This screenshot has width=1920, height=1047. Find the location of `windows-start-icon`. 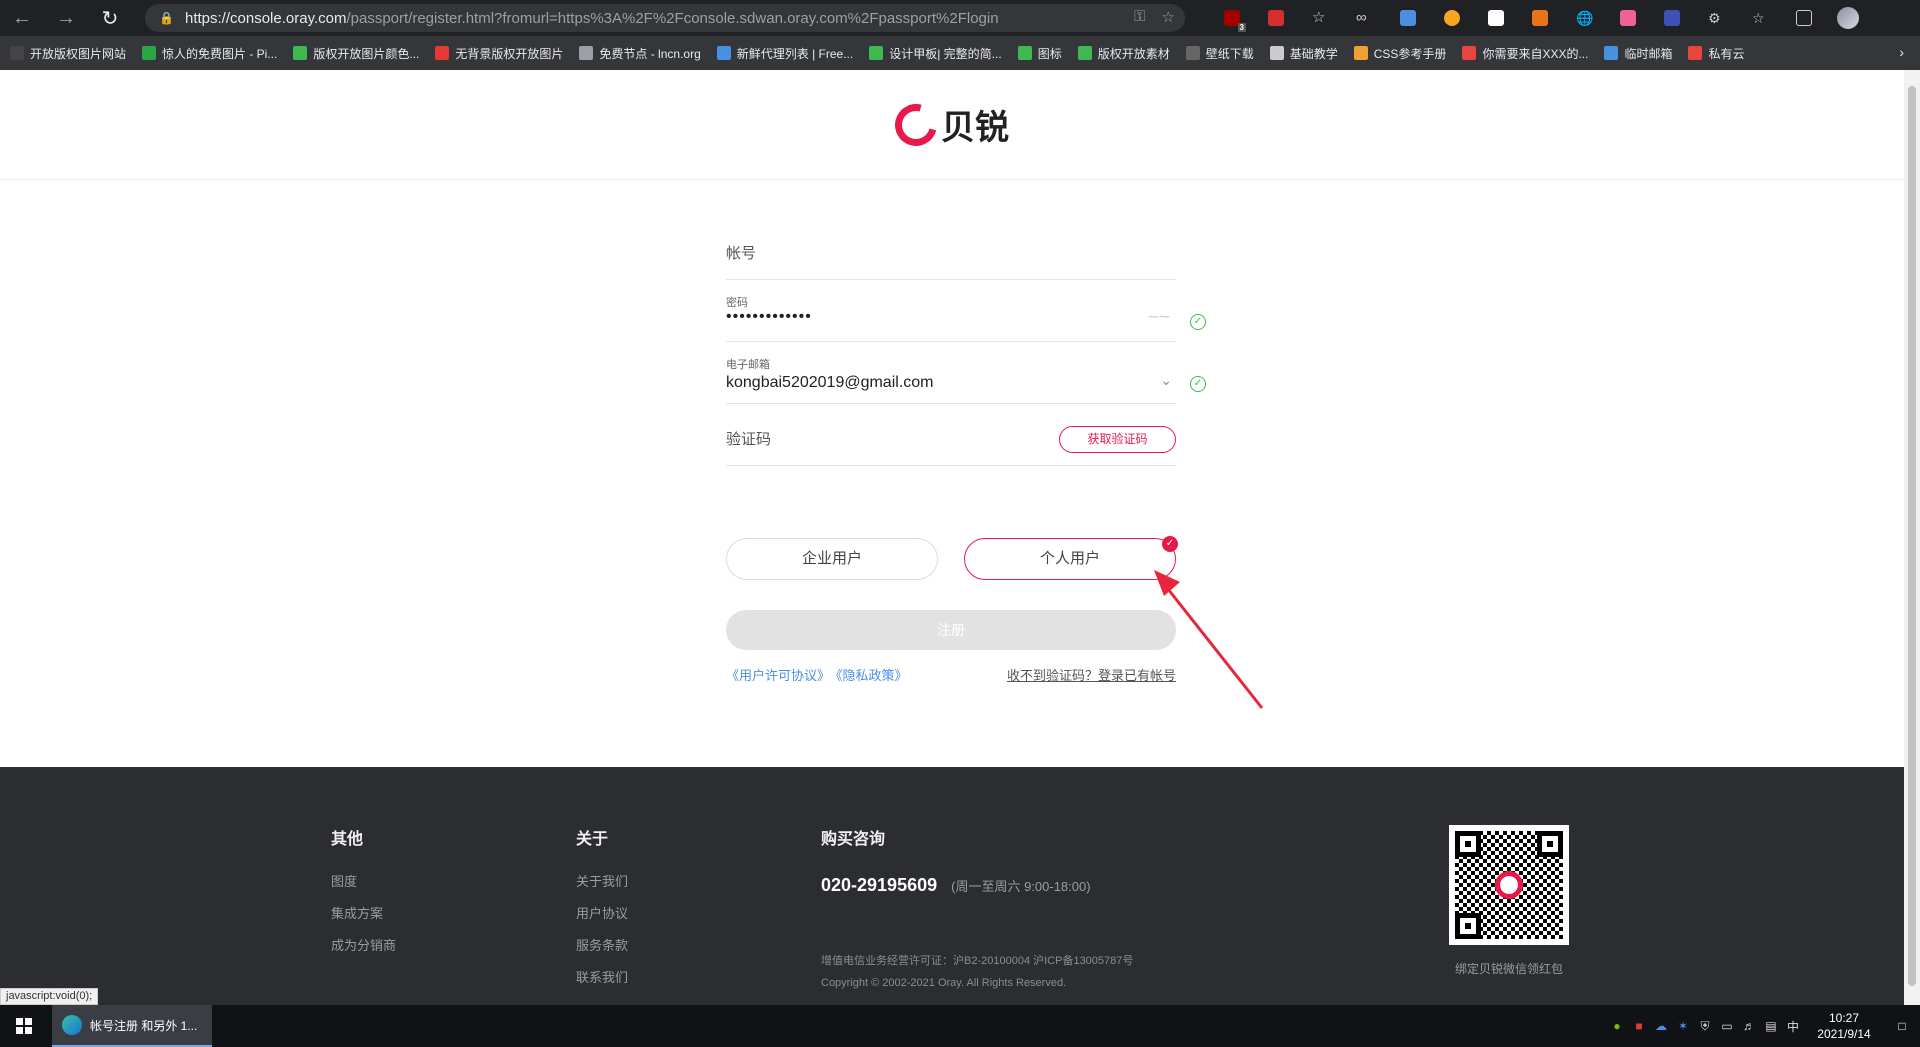

windows-start-icon is located at coordinates (24, 1026).